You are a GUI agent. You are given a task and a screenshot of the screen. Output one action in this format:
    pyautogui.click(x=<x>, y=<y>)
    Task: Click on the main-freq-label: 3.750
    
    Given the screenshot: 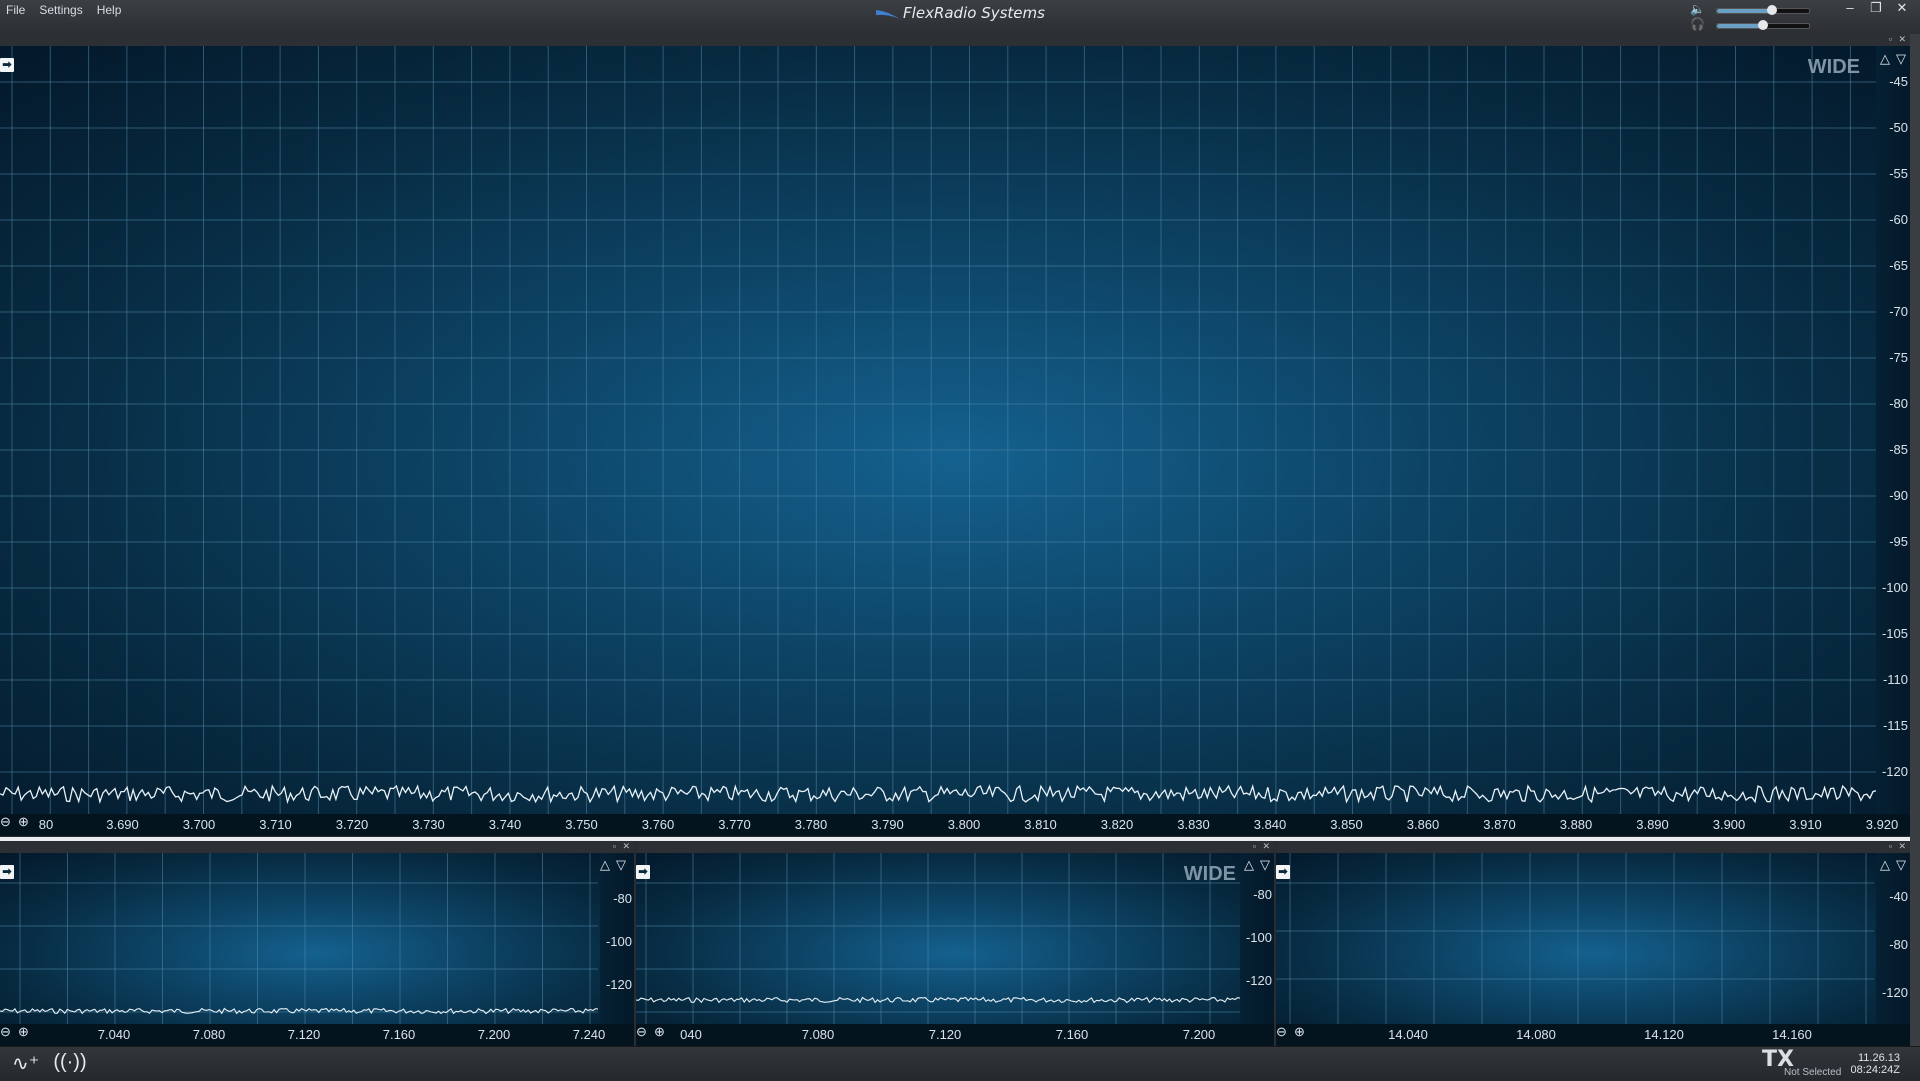 What is the action you would take?
    pyautogui.click(x=581, y=824)
    